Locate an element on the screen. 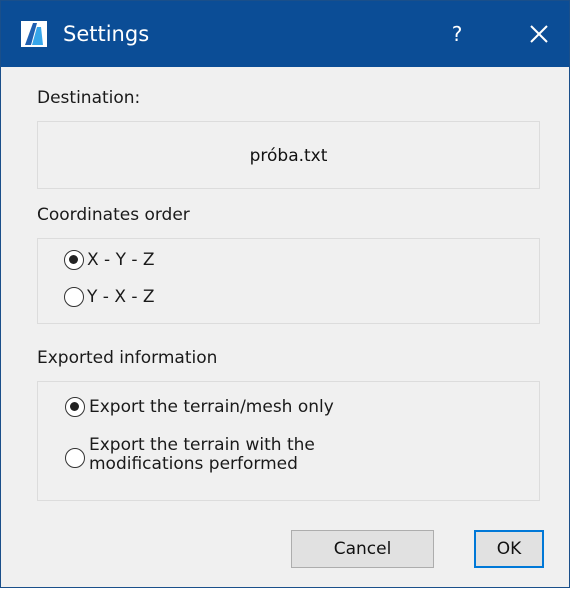 The image size is (572, 590). coordinates-order-group: X - Y - Z Y - X - Z is located at coordinates (288, 281).